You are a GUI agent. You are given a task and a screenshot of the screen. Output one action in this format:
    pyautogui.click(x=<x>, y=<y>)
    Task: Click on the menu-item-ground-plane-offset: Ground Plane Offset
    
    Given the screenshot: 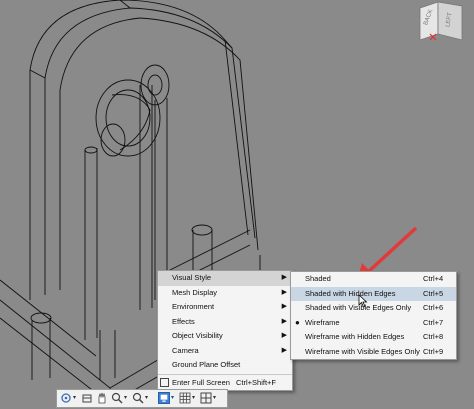 What is the action you would take?
    pyautogui.click(x=225, y=365)
    